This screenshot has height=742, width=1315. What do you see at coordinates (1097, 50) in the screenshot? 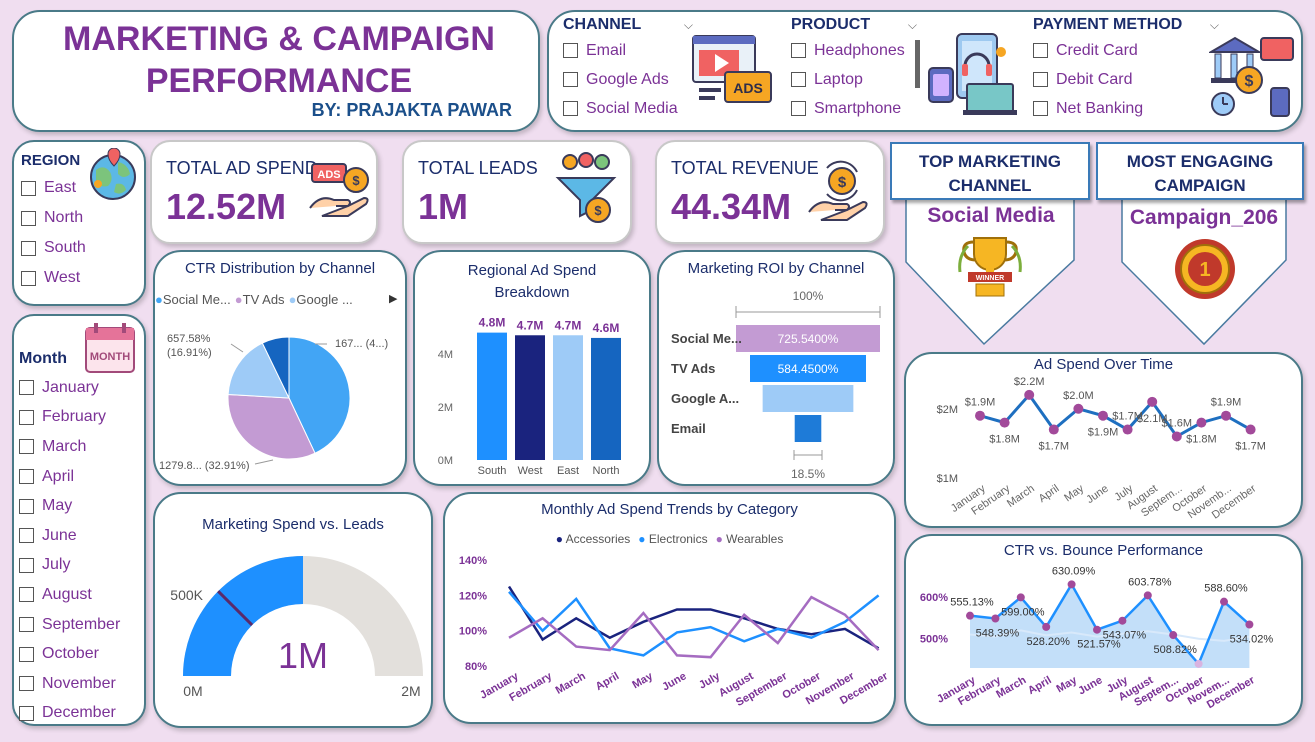
I see `checkbox-label: Credit Card` at bounding box center [1097, 50].